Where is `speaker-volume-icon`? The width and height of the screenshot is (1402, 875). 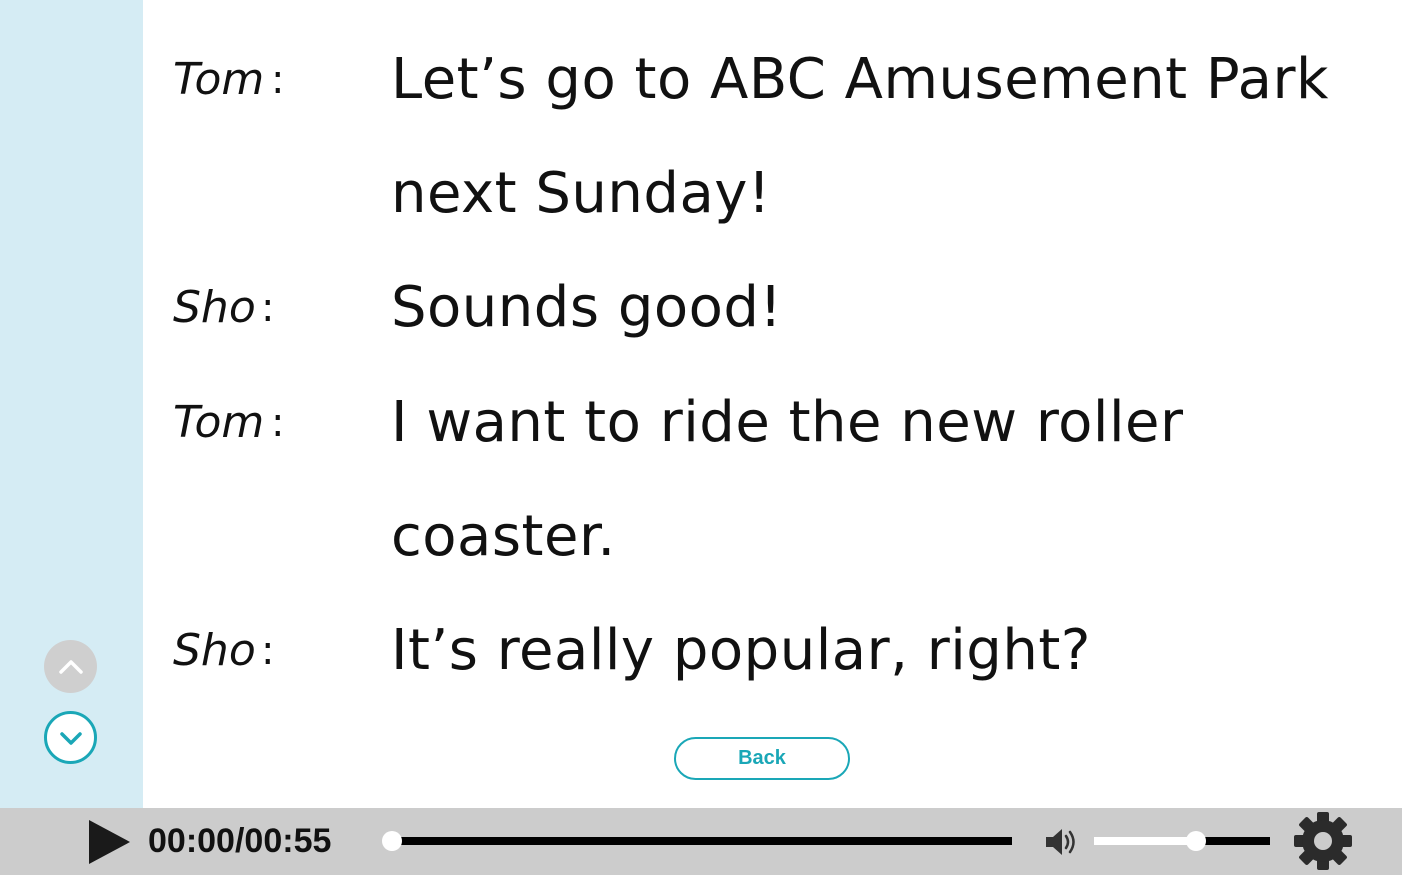 speaker-volume-icon is located at coordinates (1062, 842).